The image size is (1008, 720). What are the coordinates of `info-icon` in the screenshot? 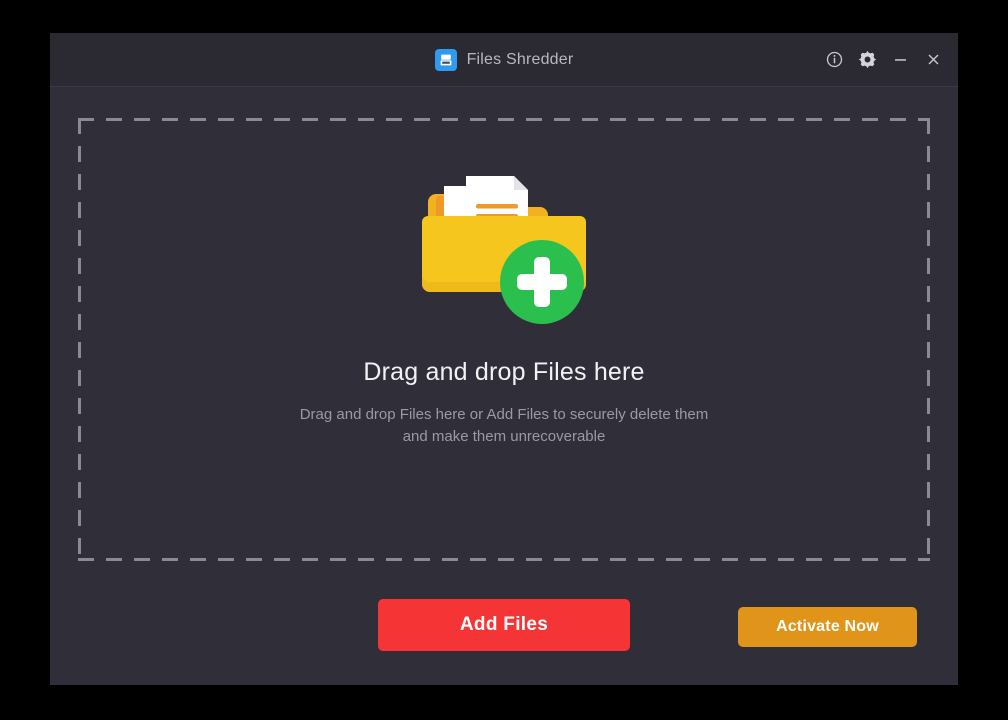 It's located at (834, 60).